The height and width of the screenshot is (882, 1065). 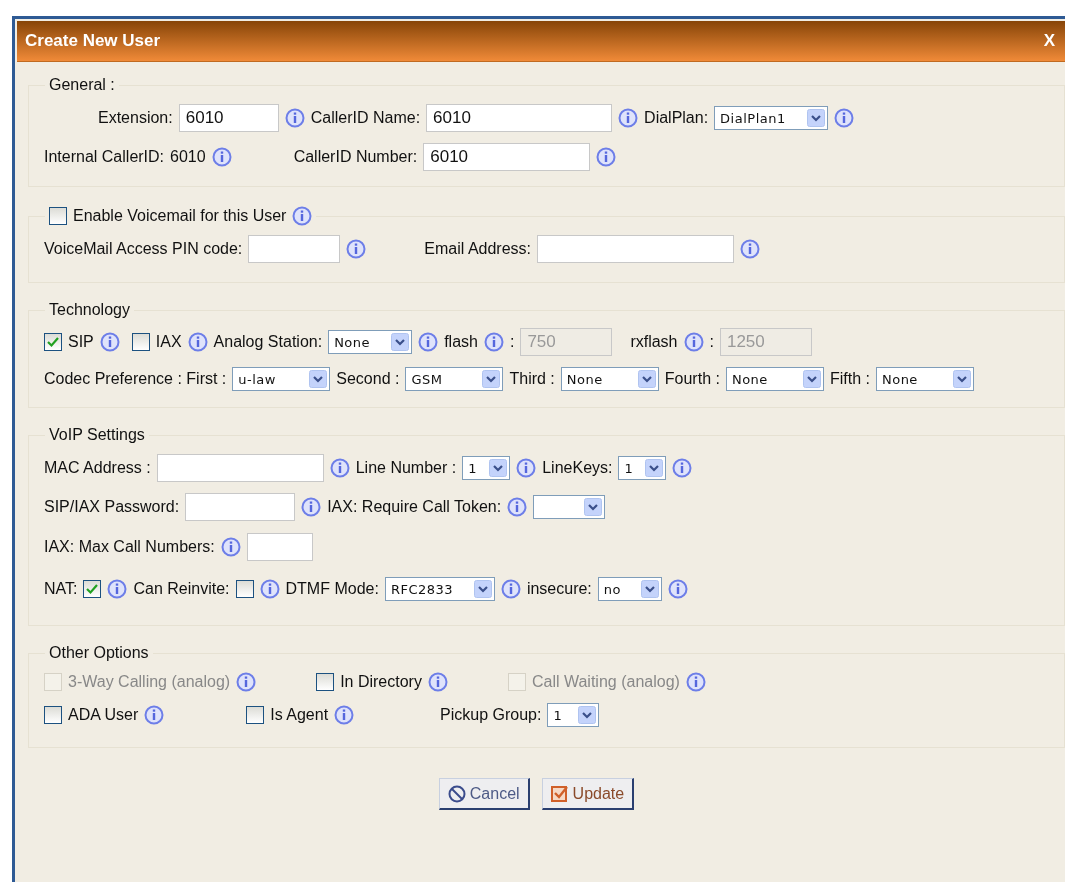 I want to click on field-label: DTMF Mode:, so click(x=332, y=589).